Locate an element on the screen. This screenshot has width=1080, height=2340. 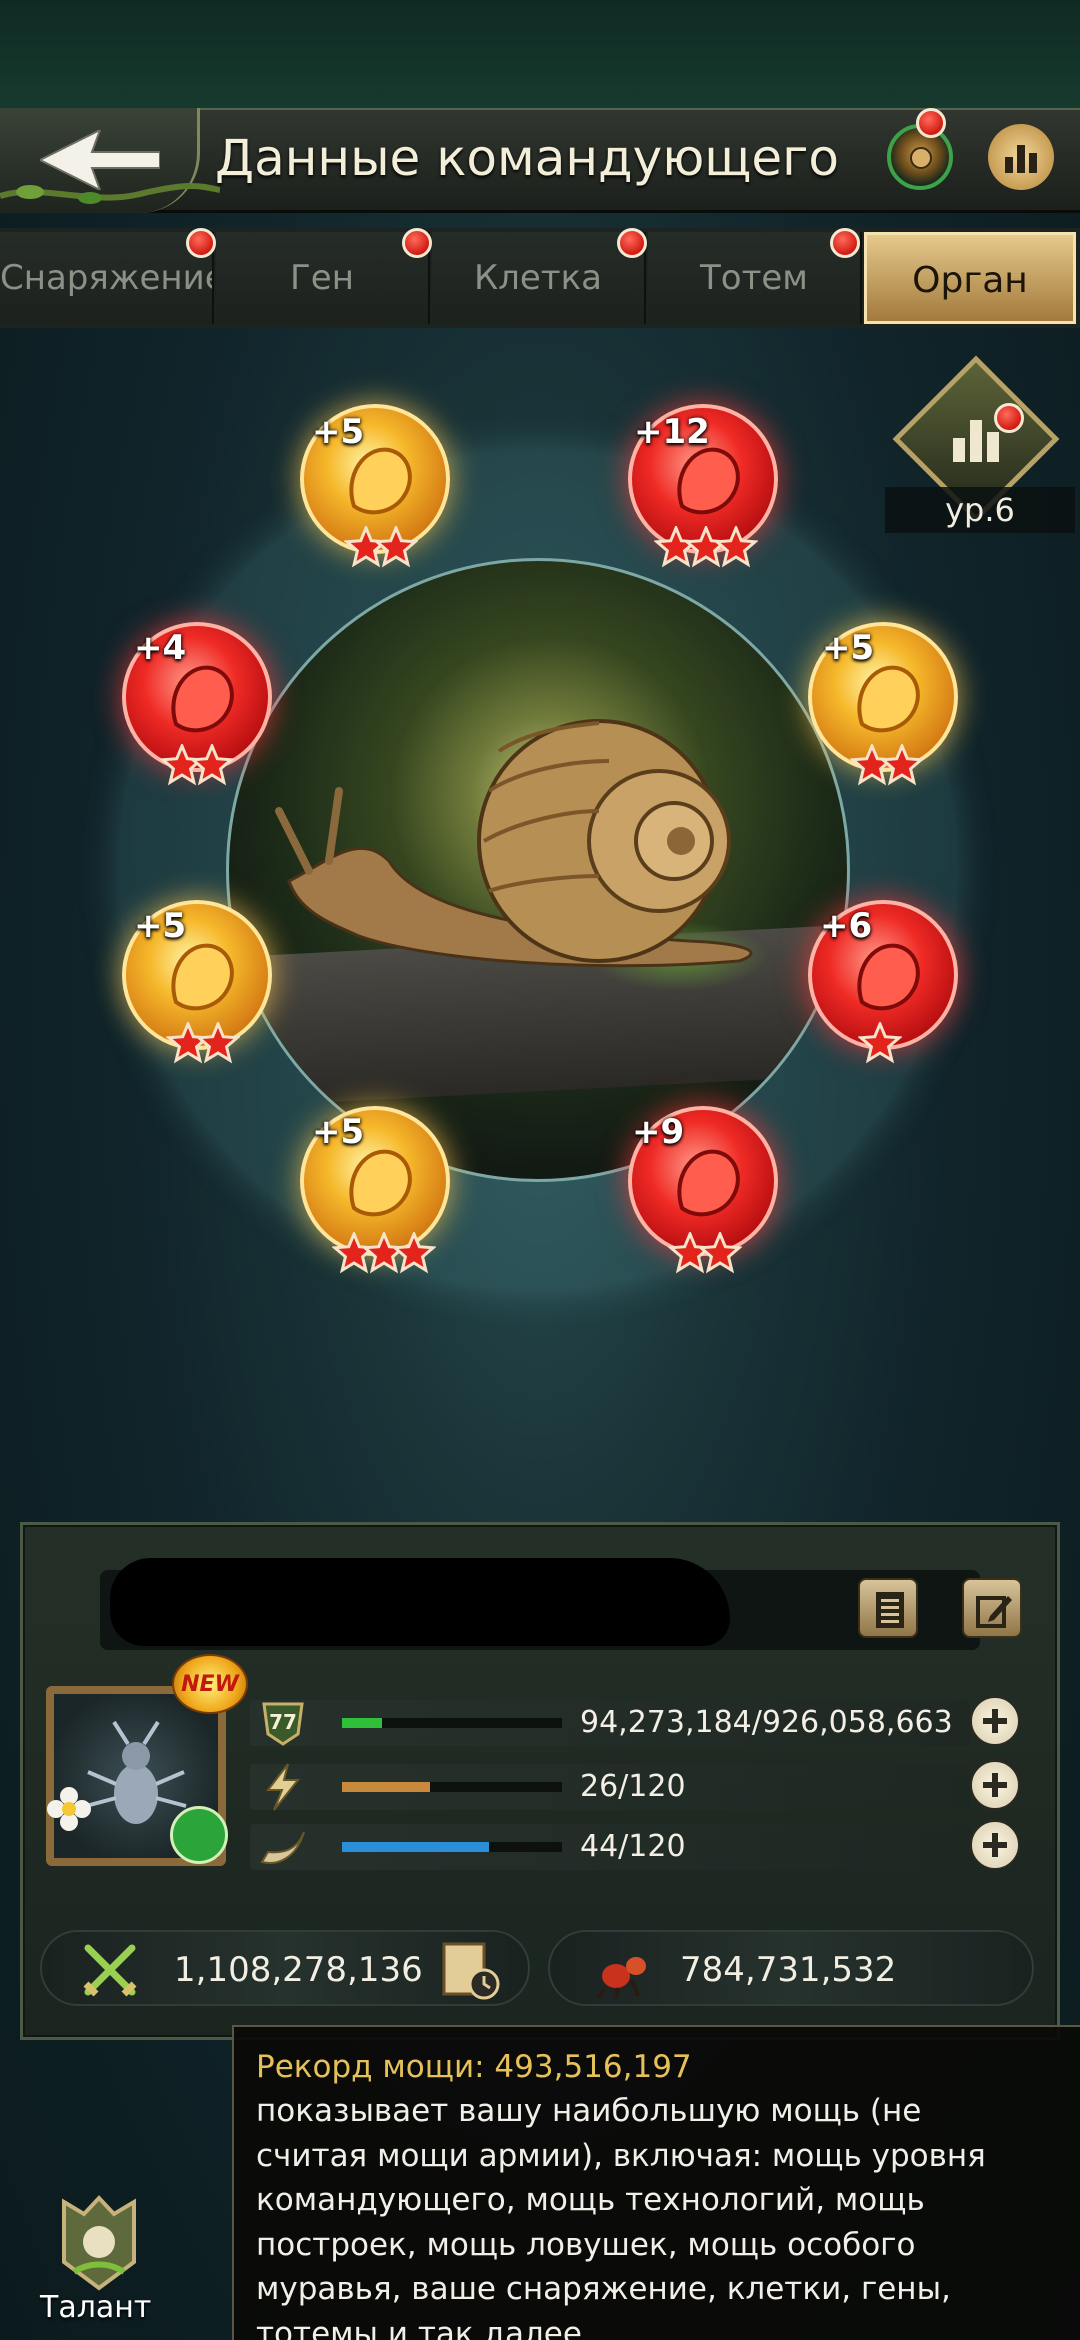
rename-button is located at coordinates (992, 1608).